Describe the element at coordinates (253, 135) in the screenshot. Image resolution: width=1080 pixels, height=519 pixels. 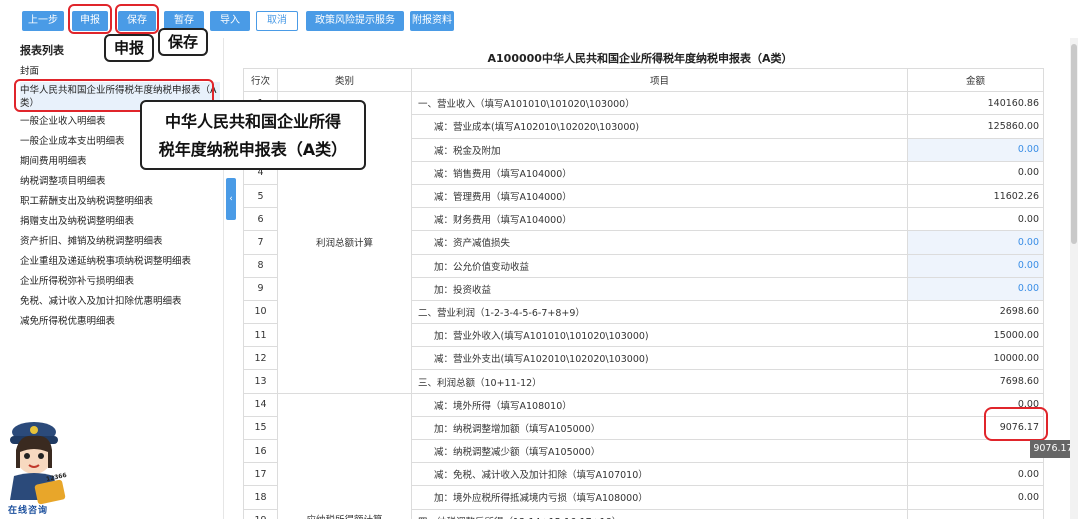
I see `form-name-callout: 中华人民共和国企业所得 税年度纳税申报表（A类）` at that location.